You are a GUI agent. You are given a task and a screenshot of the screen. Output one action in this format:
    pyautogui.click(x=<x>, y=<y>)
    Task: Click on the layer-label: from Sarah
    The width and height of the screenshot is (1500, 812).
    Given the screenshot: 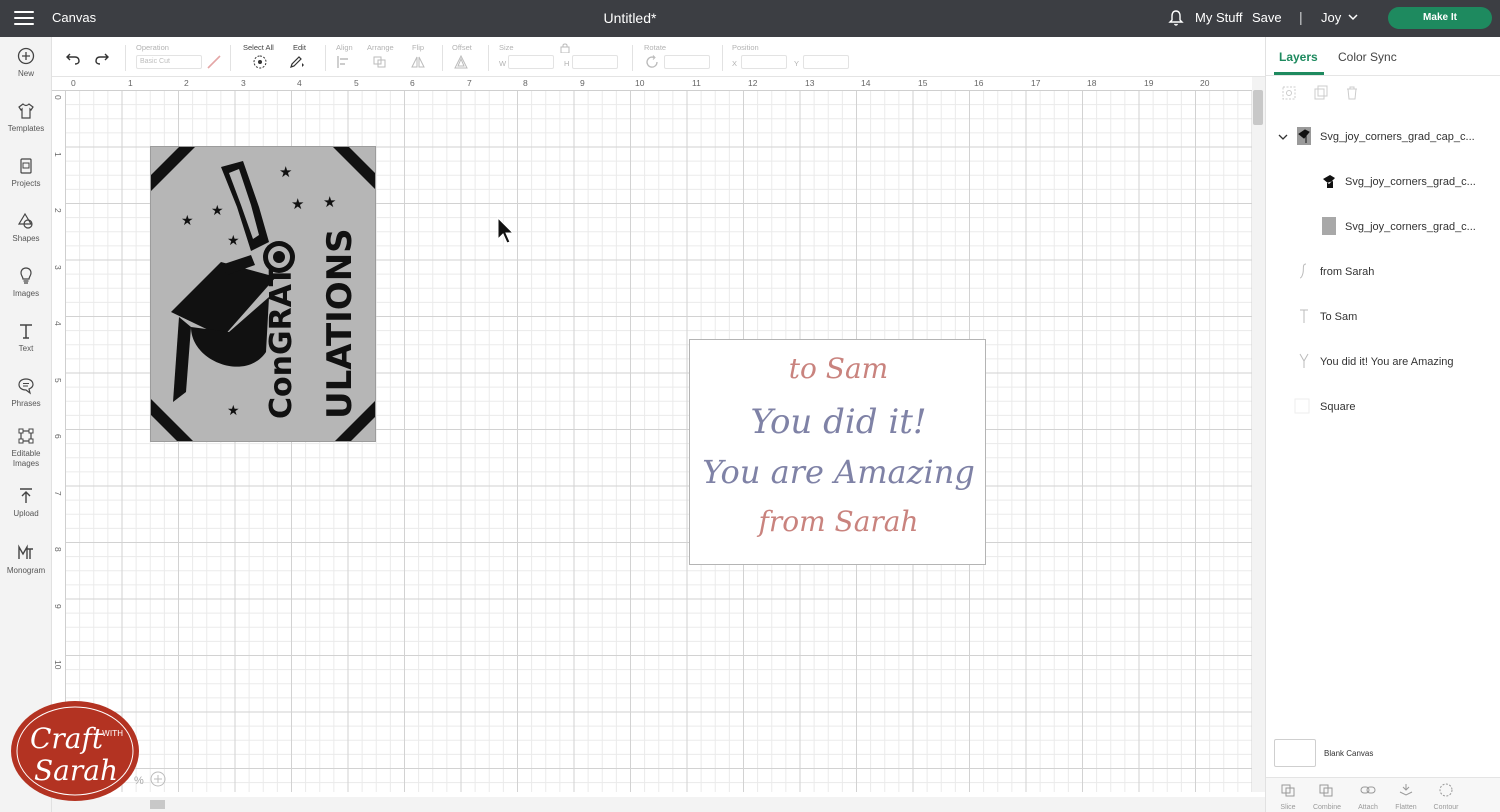 What is the action you would take?
    pyautogui.click(x=1347, y=272)
    